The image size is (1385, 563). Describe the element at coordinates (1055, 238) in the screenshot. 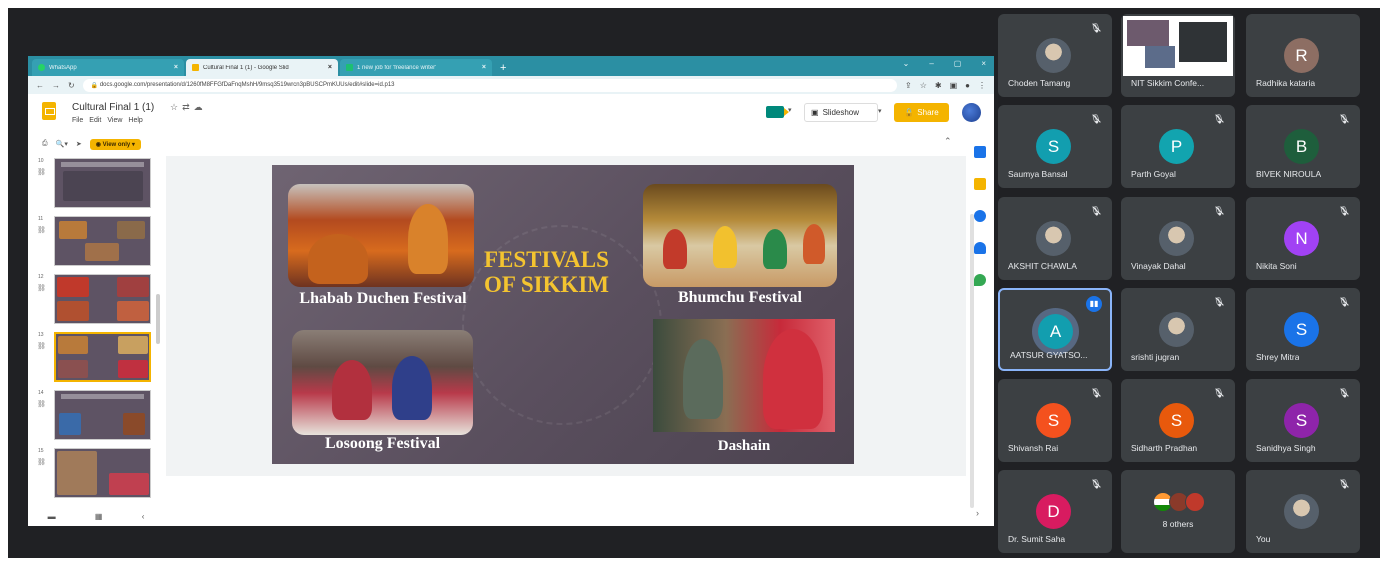

I see `participant-tile: 🎙 AKSHIT CHAWLA` at that location.